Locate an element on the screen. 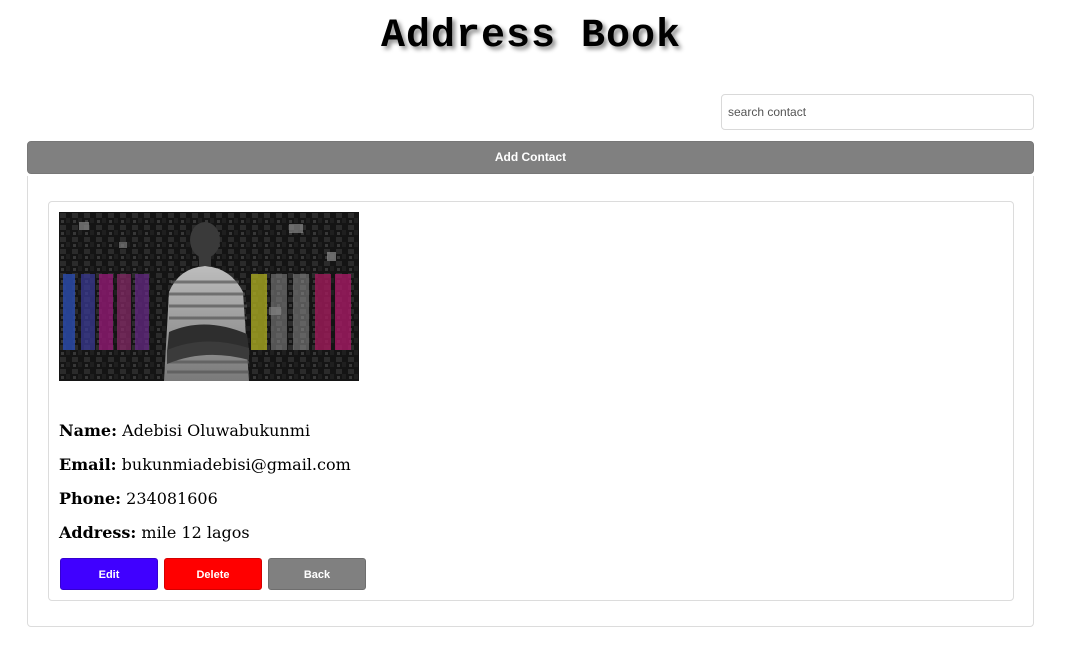 This screenshot has width=1067, height=664. email-label: Email: is located at coordinates (88, 464).